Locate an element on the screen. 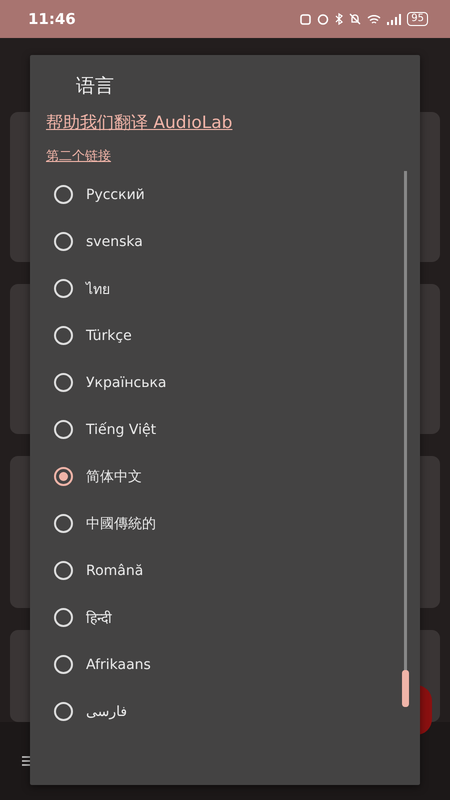 The height and width of the screenshot is (800, 450). language-option: svenska is located at coordinates (114, 242).